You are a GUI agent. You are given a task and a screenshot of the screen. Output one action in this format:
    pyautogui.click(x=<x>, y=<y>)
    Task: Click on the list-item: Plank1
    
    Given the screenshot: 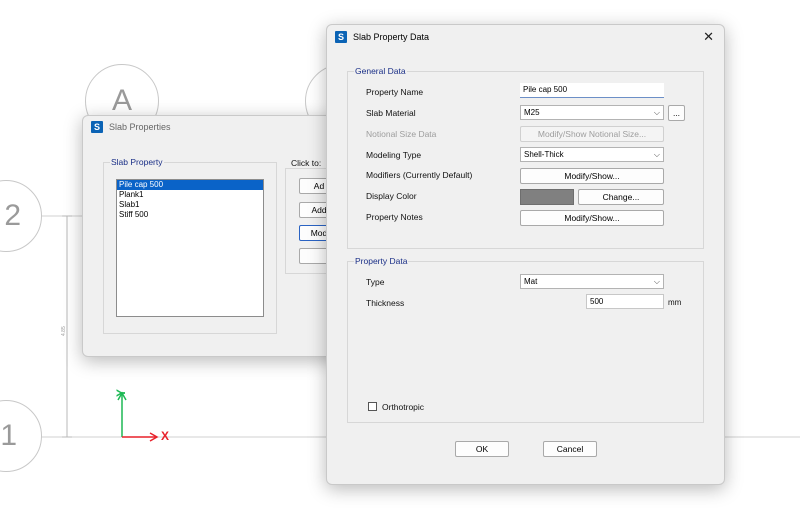 What is the action you would take?
    pyautogui.click(x=190, y=195)
    